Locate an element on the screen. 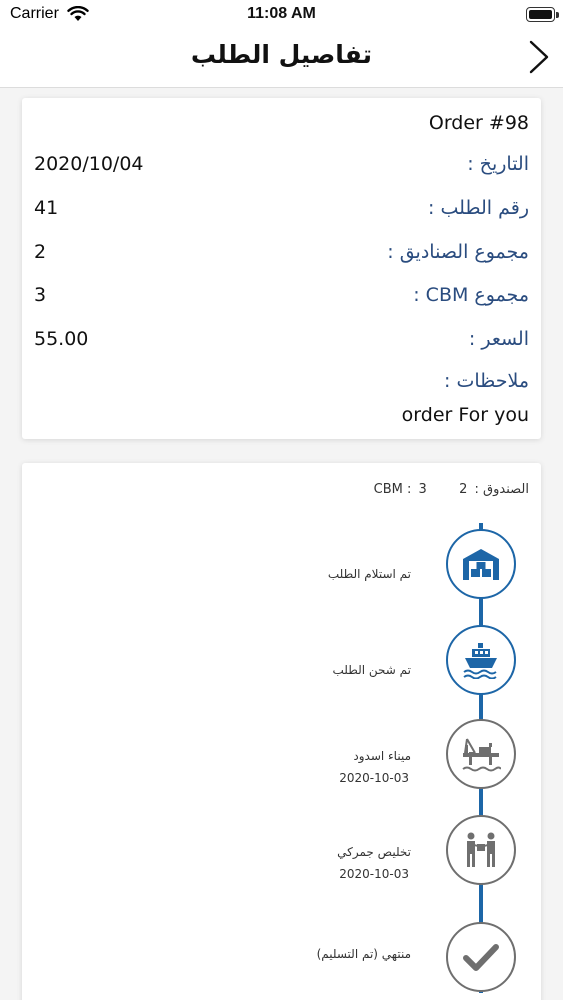 The image size is (563, 1000). step-label: منتهي (تم التسليم) is located at coordinates (363, 954).